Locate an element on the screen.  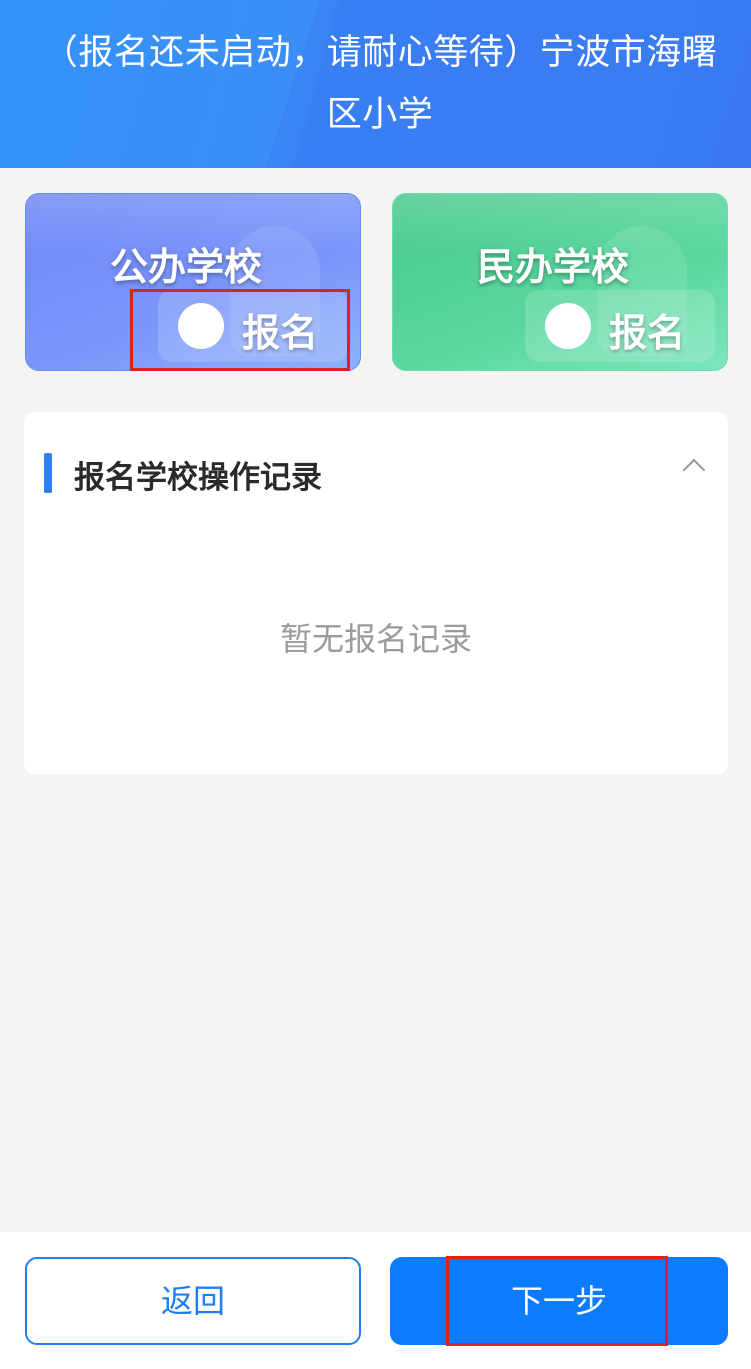
public-school-card: 公办学校 报名 is located at coordinates (193, 282).